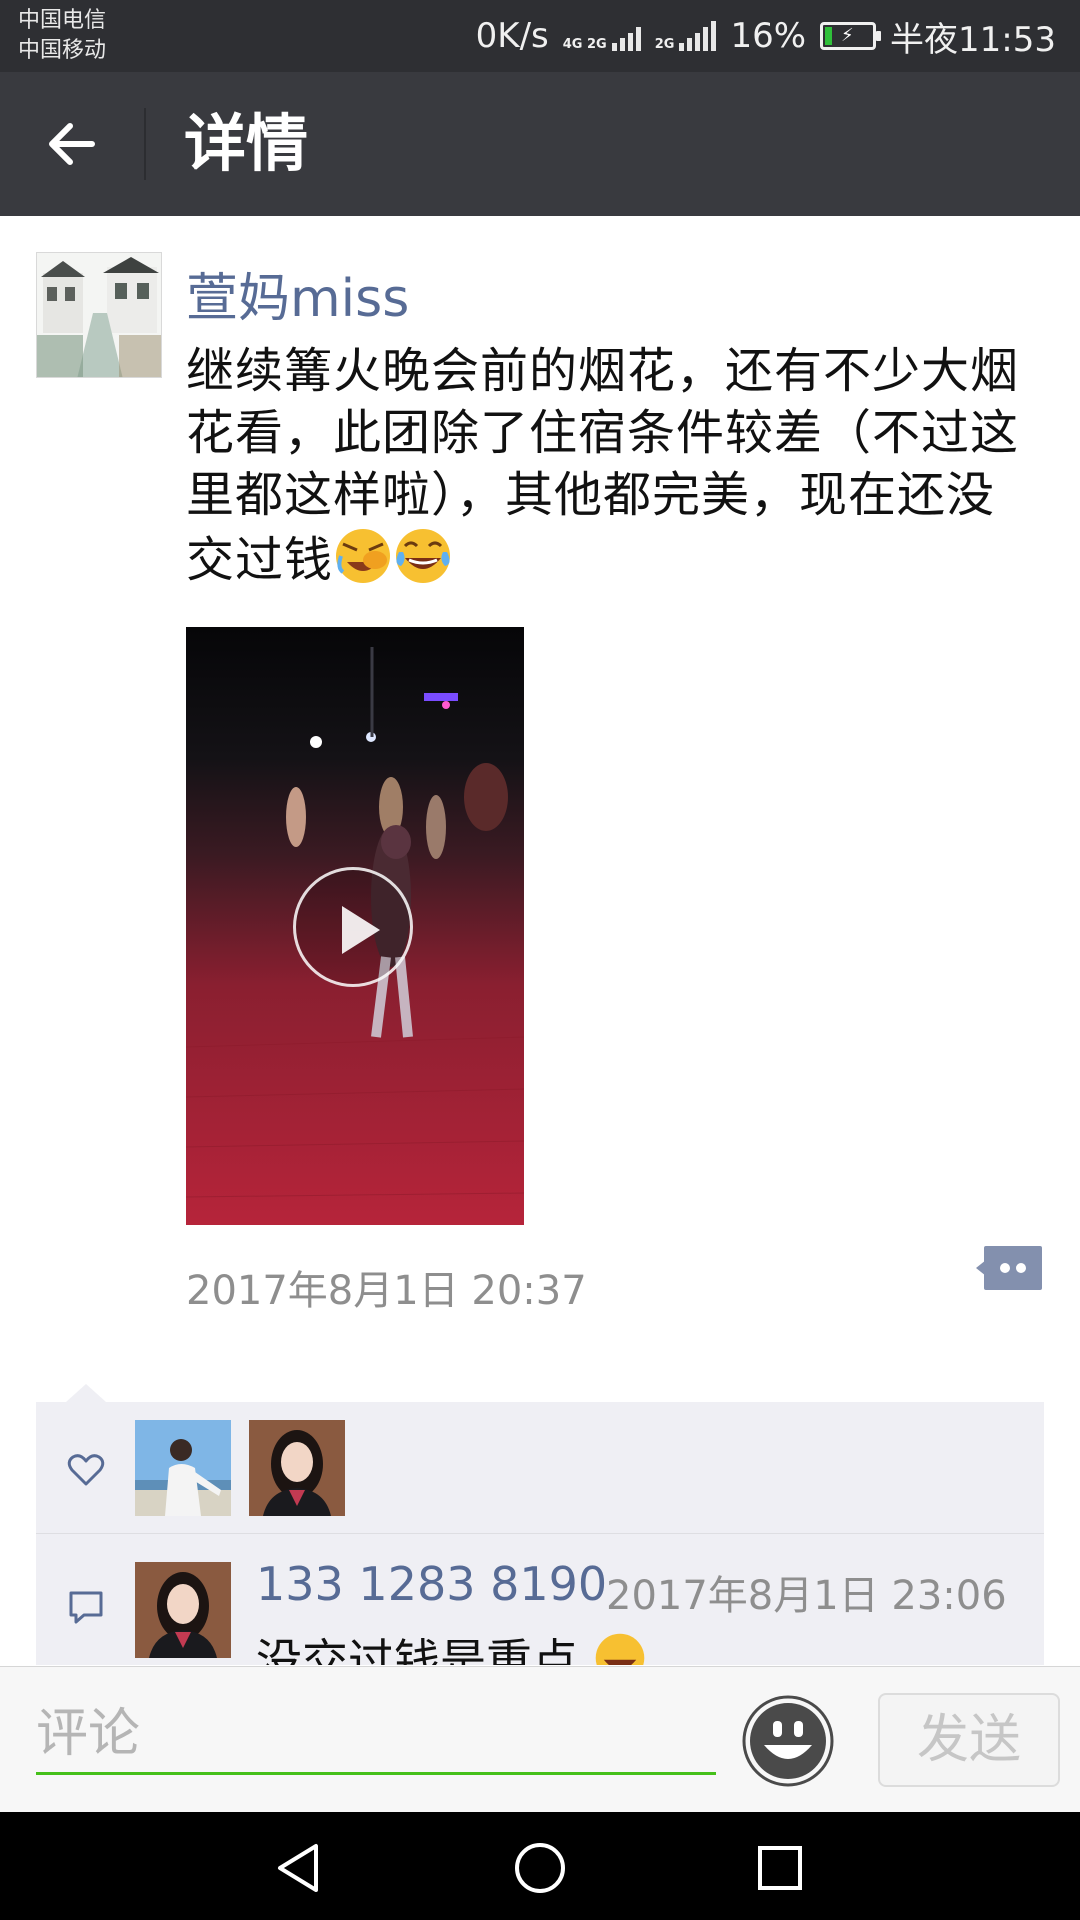 The image size is (1080, 1920). I want to click on comment-input, so click(376, 1735).